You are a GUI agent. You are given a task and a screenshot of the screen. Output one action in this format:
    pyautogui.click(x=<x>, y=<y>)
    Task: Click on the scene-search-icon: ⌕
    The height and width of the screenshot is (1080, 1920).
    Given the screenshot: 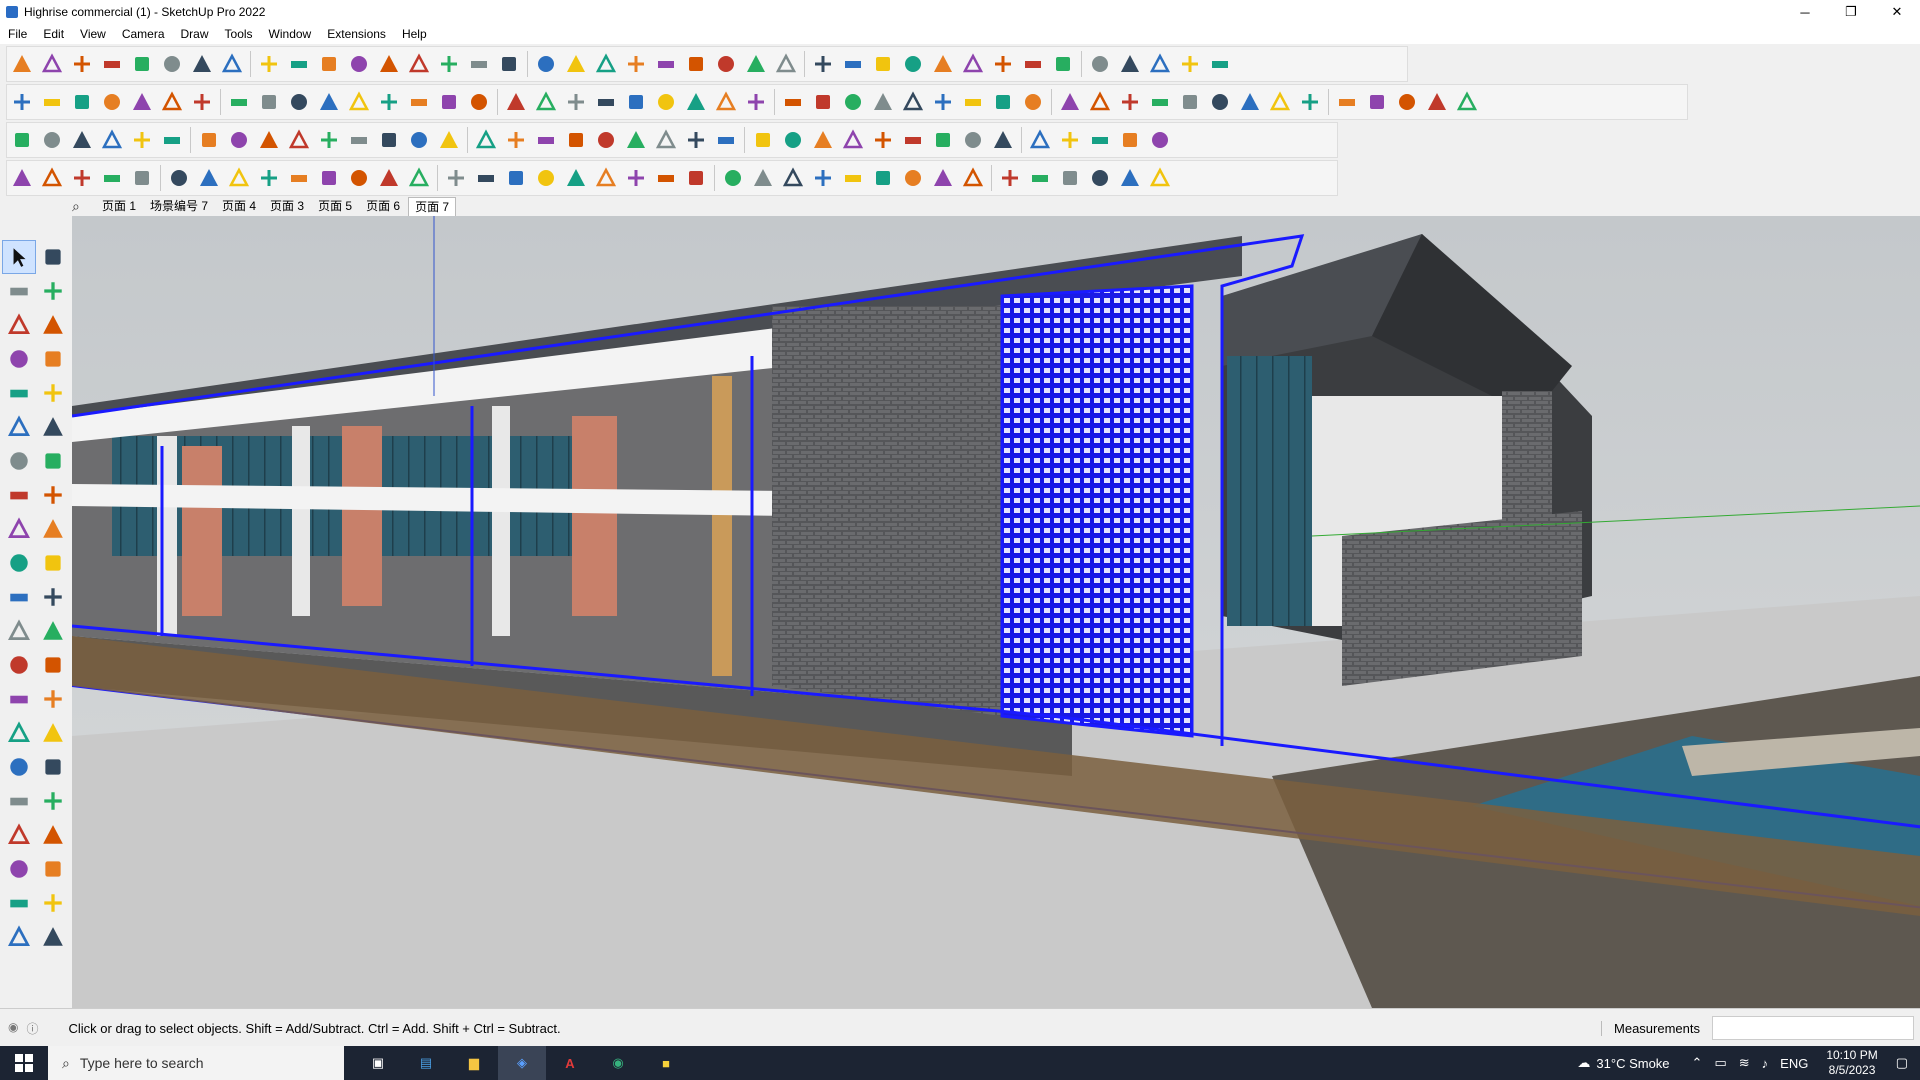 What is the action you would take?
    pyautogui.click(x=84, y=206)
    